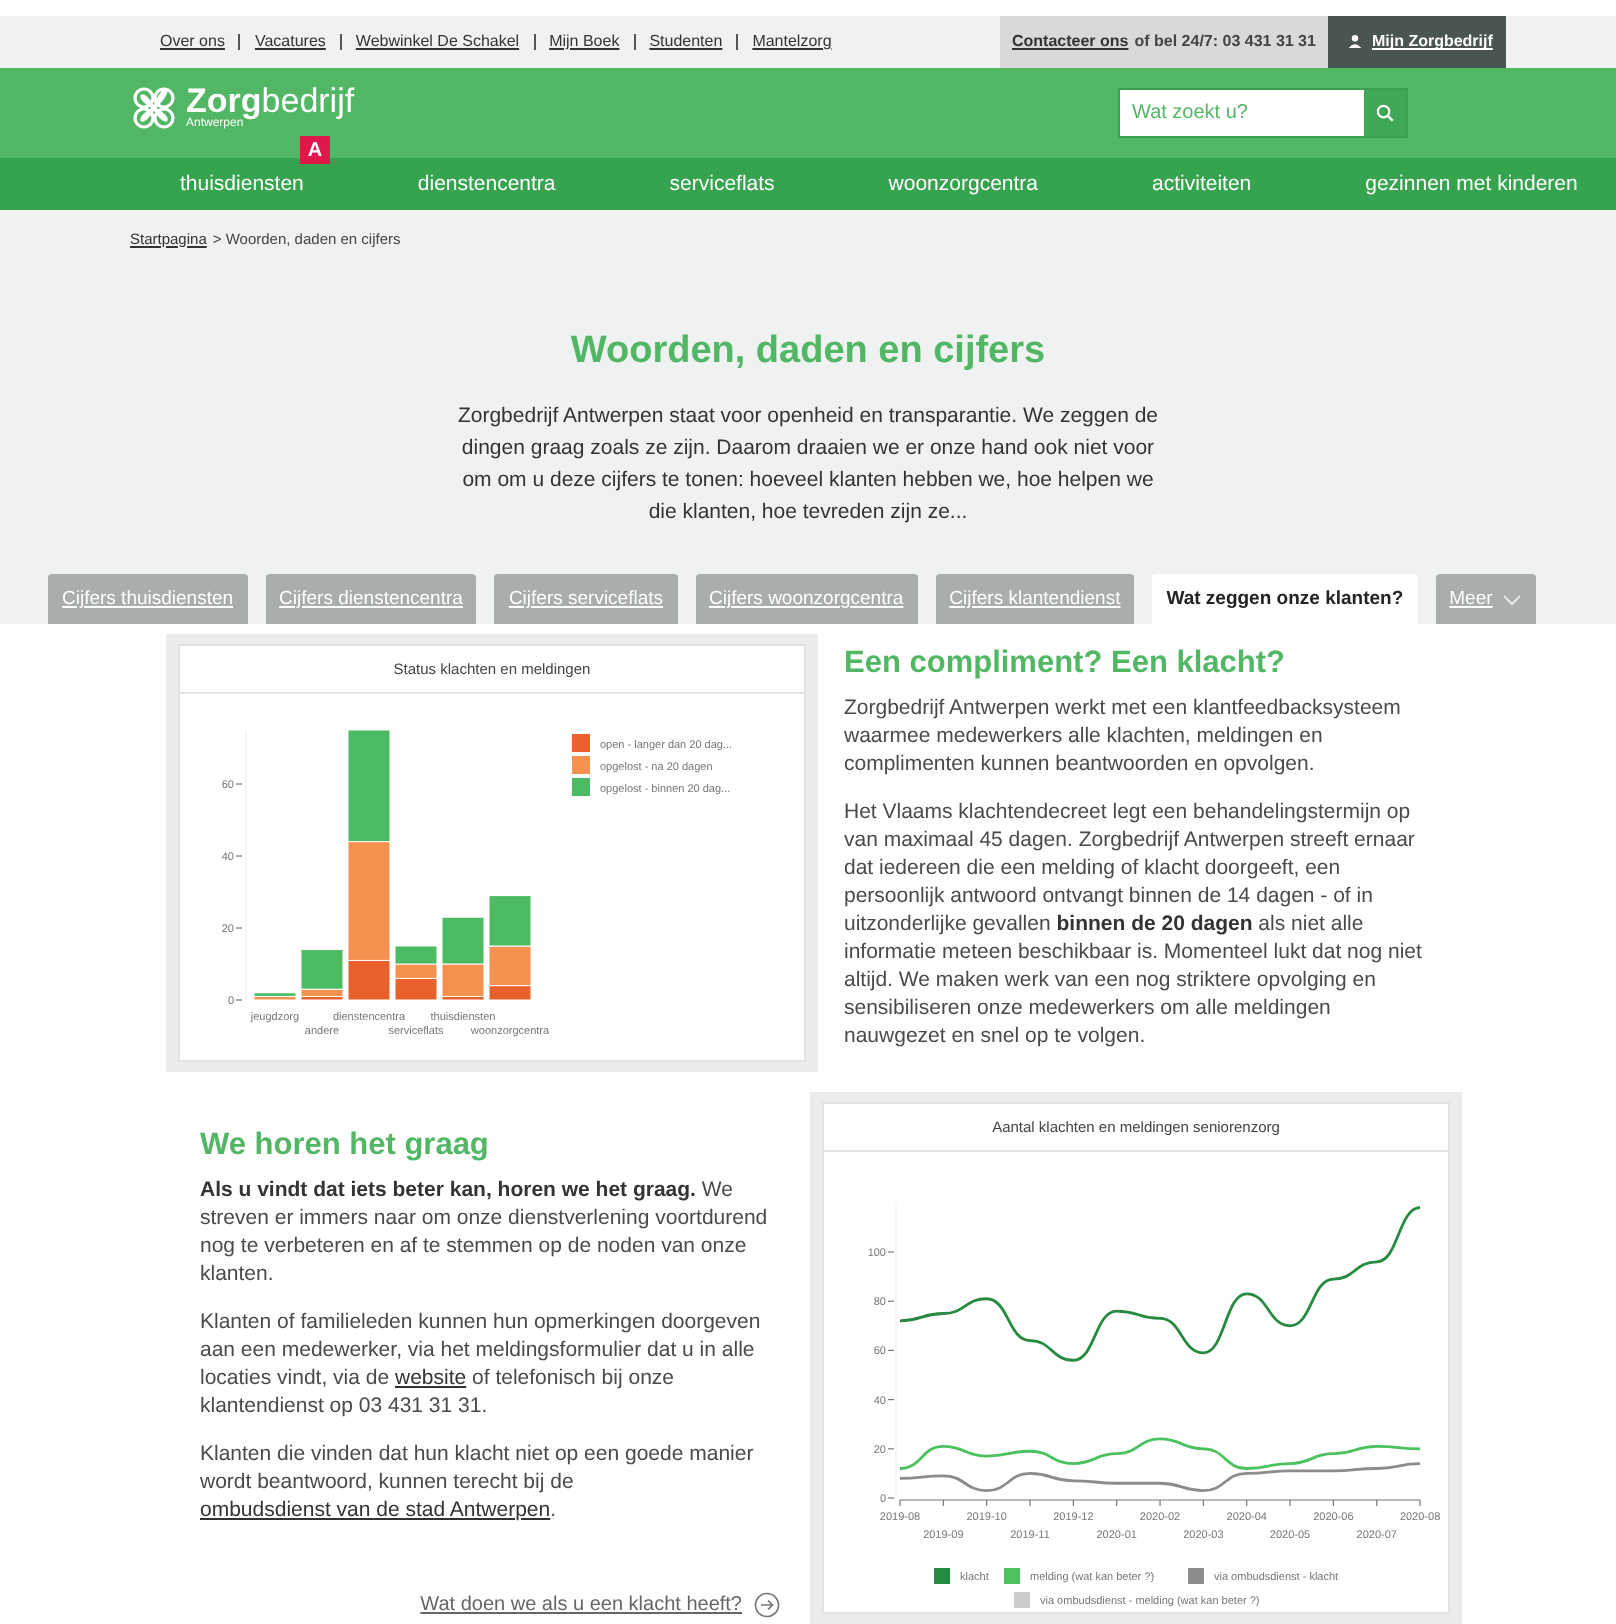  What do you see at coordinates (791, 41) in the screenshot?
I see `top-link: Mantelzorg` at bounding box center [791, 41].